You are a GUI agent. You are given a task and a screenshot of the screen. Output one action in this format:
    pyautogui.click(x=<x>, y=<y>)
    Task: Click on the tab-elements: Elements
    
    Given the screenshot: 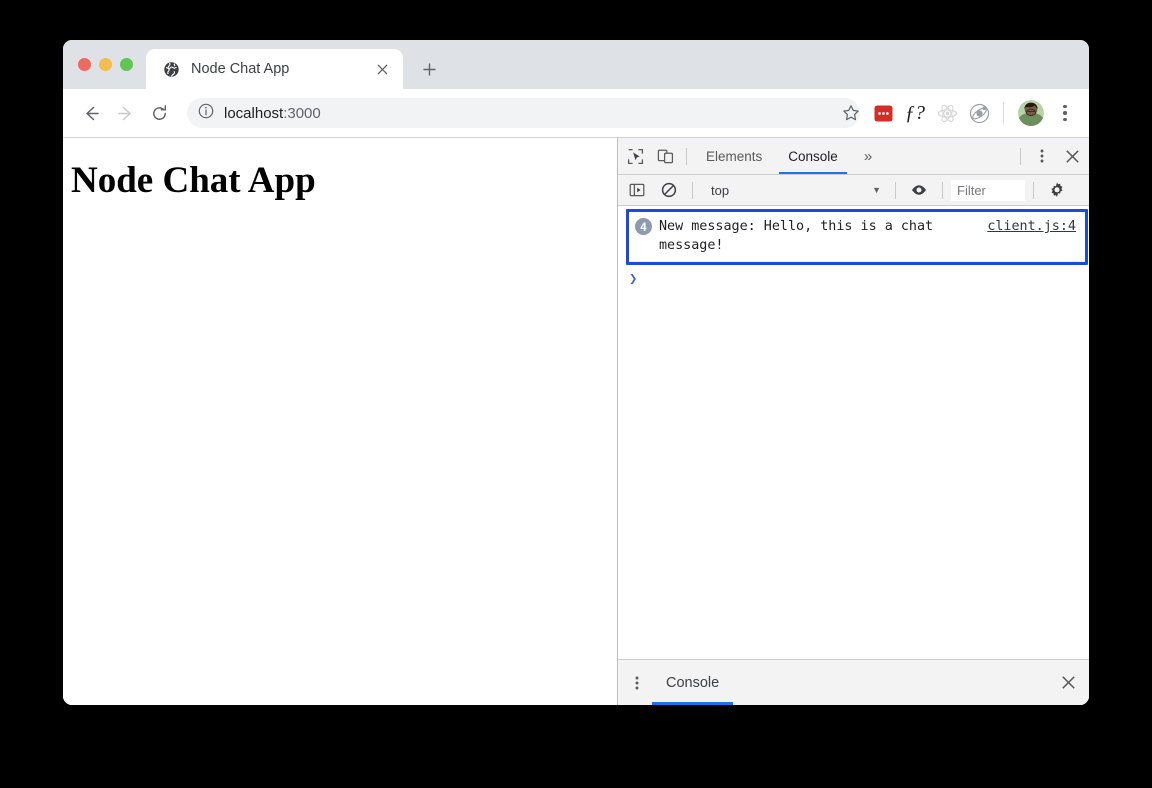 What is the action you would take?
    pyautogui.click(x=734, y=156)
    